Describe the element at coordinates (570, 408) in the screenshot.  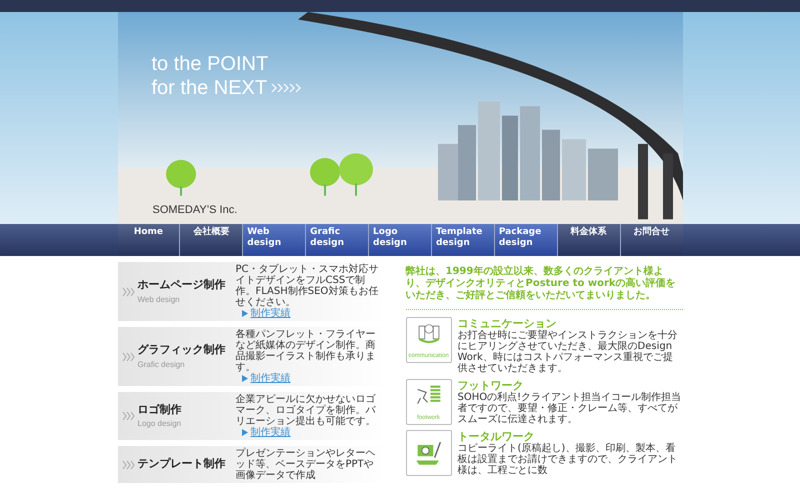
I see `feature-description: SOHOの利点!クライアント担当イコール制作担当者ですので、要望・修正・クレーム等、すべてがスムーズに伝達されます。` at that location.